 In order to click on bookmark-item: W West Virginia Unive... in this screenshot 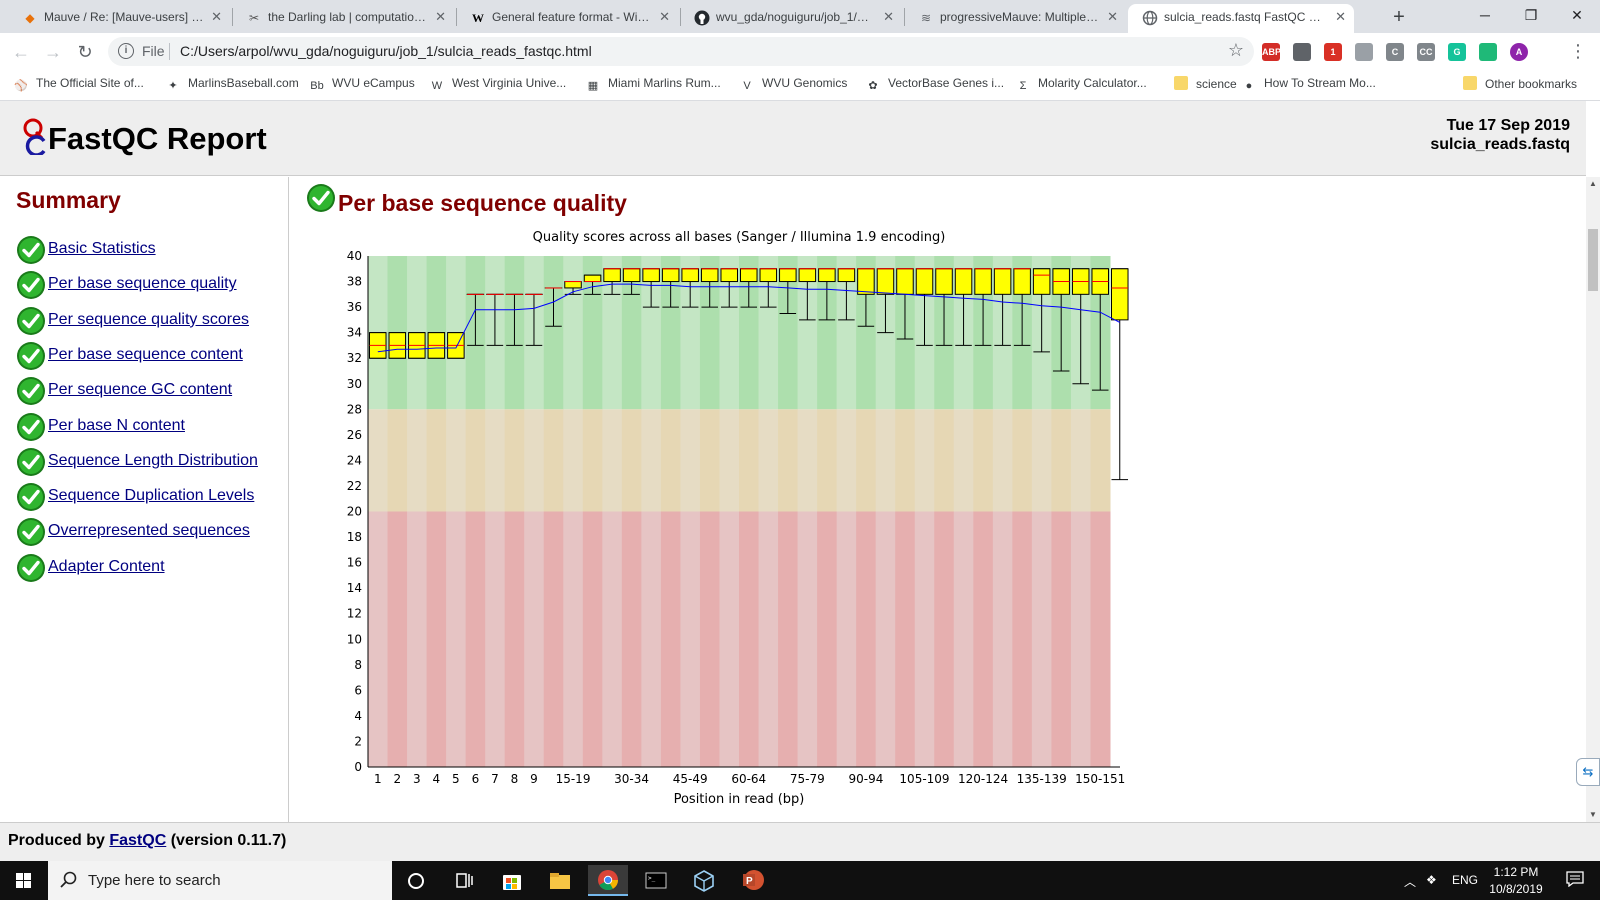, I will do `click(498, 84)`.